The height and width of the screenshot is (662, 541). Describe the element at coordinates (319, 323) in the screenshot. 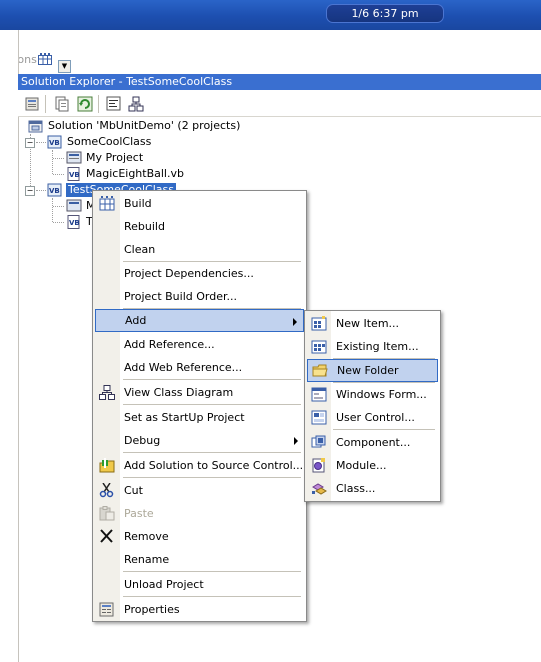

I see `new-item-icon` at that location.